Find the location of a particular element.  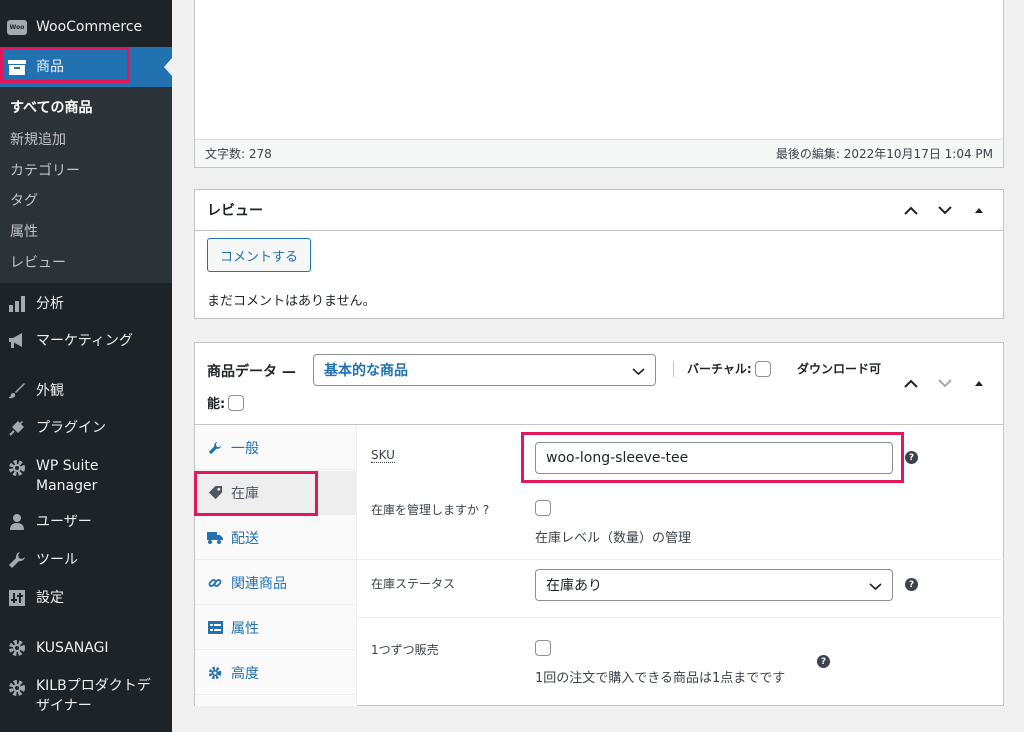

menu-item-kilb-product-designer: KILBプロダクトデ ザイナー is located at coordinates (86, 696).